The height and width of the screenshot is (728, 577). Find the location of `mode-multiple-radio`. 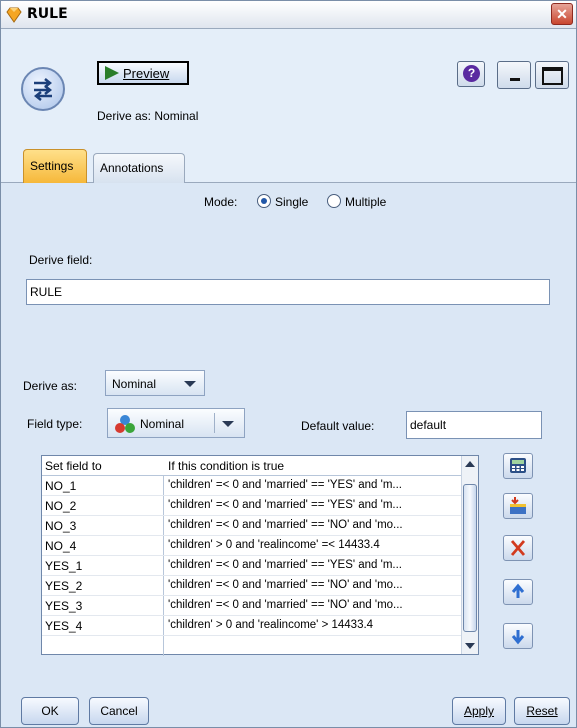

mode-multiple-radio is located at coordinates (334, 201).